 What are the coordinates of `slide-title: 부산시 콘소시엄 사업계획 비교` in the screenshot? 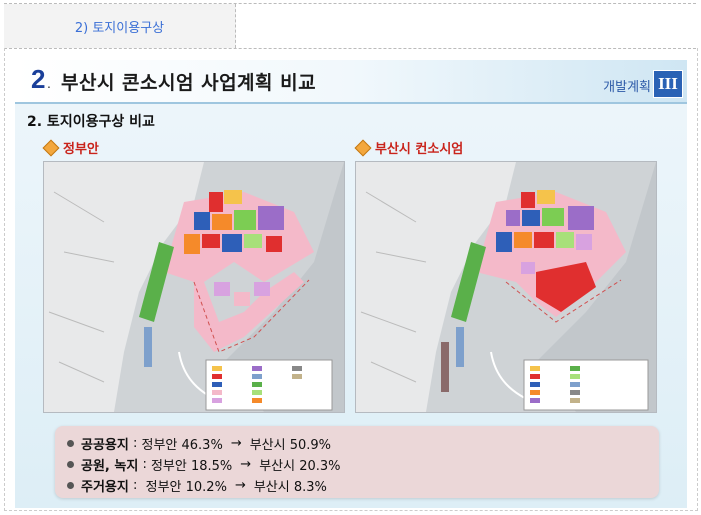 It's located at (189, 83).